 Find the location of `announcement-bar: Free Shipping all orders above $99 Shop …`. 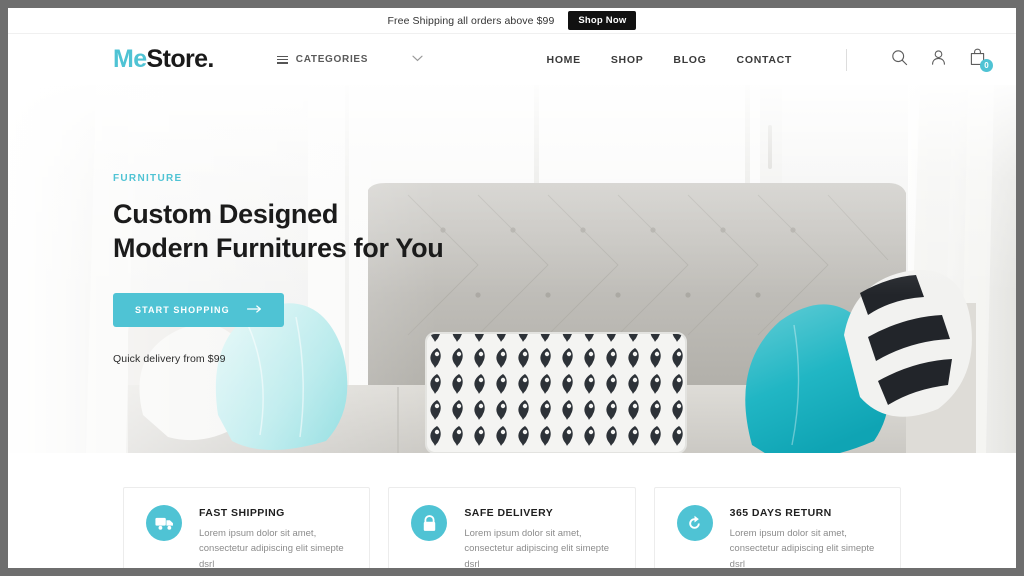

announcement-bar: Free Shipping all orders above $99 Shop … is located at coordinates (512, 21).